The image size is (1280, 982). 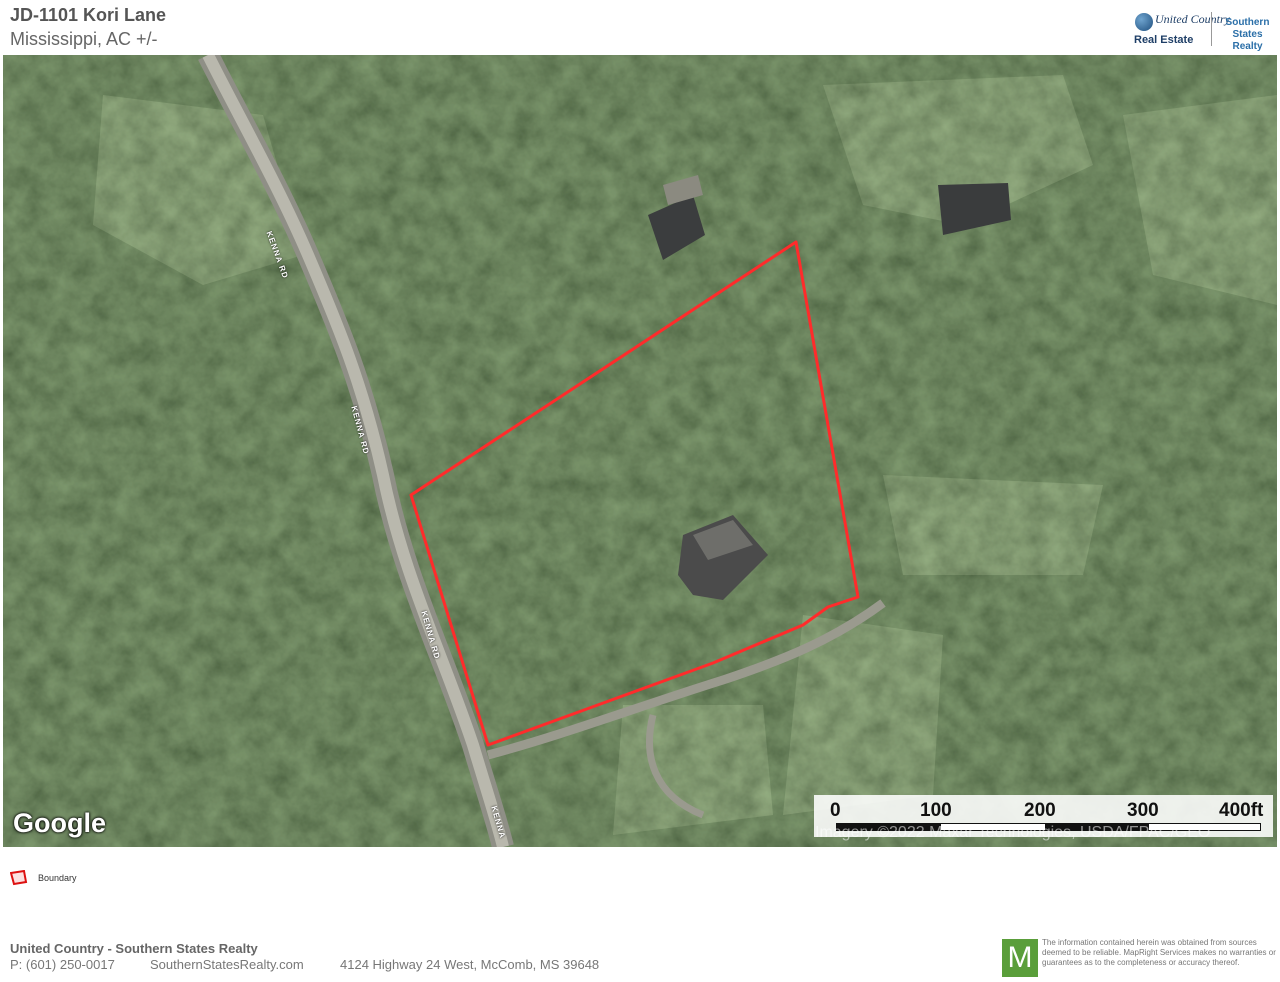 What do you see at coordinates (1247, 22) in the screenshot?
I see `logo-southern-word: Southern` at bounding box center [1247, 22].